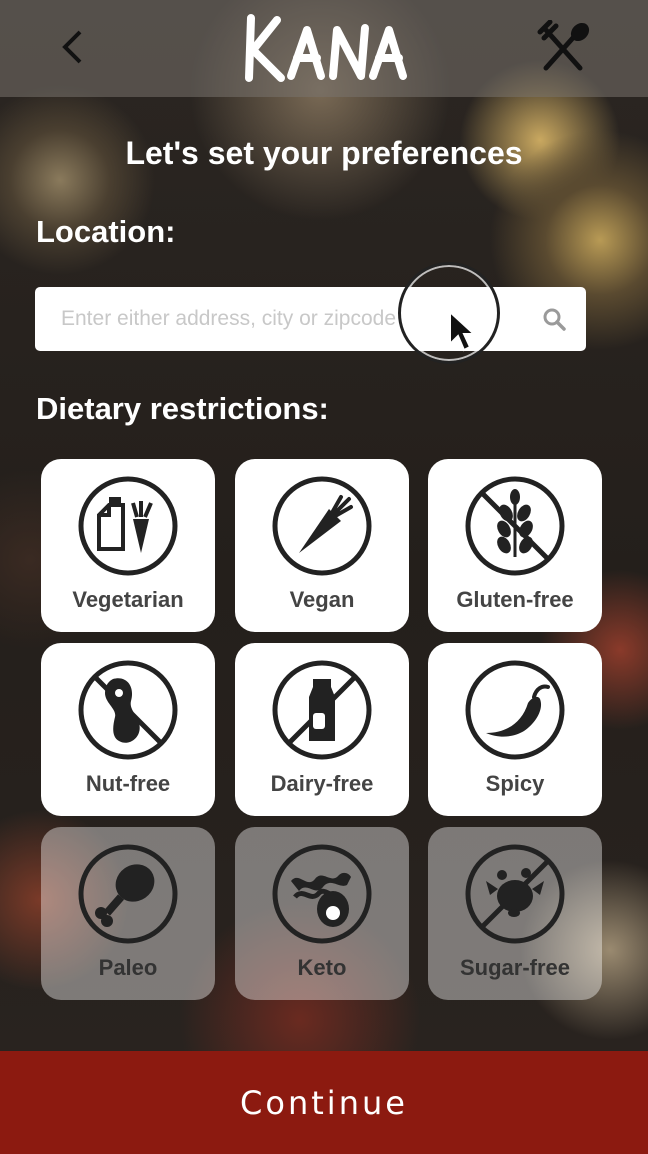 This screenshot has height=1154, width=648. I want to click on location-label: Location:, so click(106, 231).